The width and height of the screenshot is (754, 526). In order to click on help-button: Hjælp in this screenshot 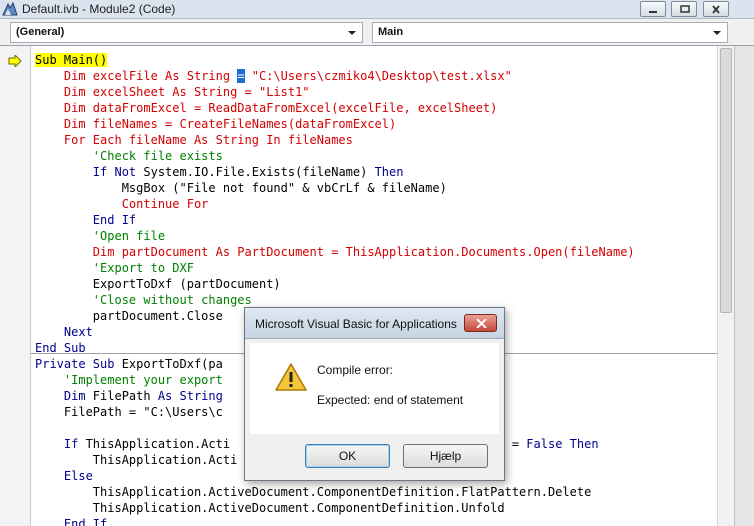, I will do `click(445, 456)`.